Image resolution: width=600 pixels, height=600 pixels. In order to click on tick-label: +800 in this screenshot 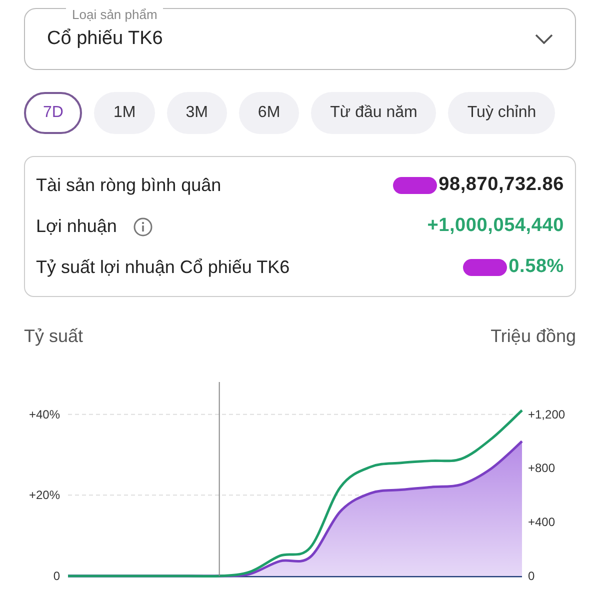, I will do `click(542, 468)`.